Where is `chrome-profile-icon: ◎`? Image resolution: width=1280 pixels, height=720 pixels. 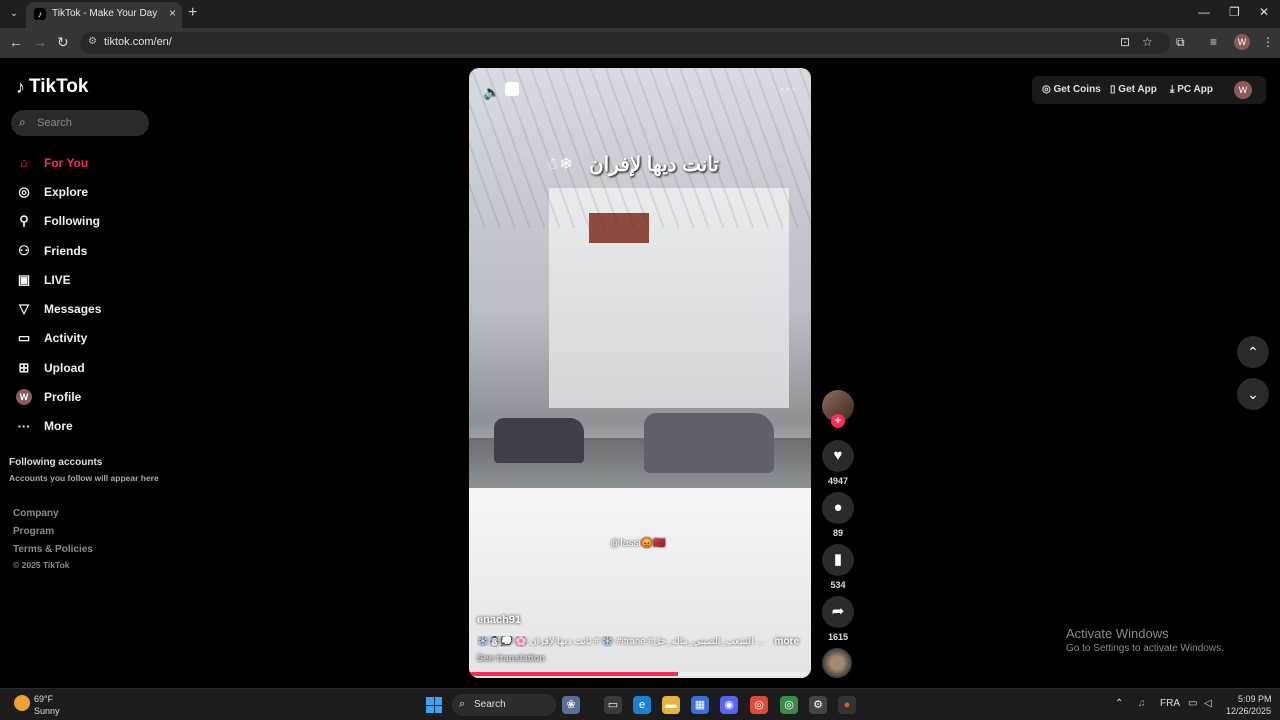 chrome-profile-icon: ◎ is located at coordinates (789, 705).